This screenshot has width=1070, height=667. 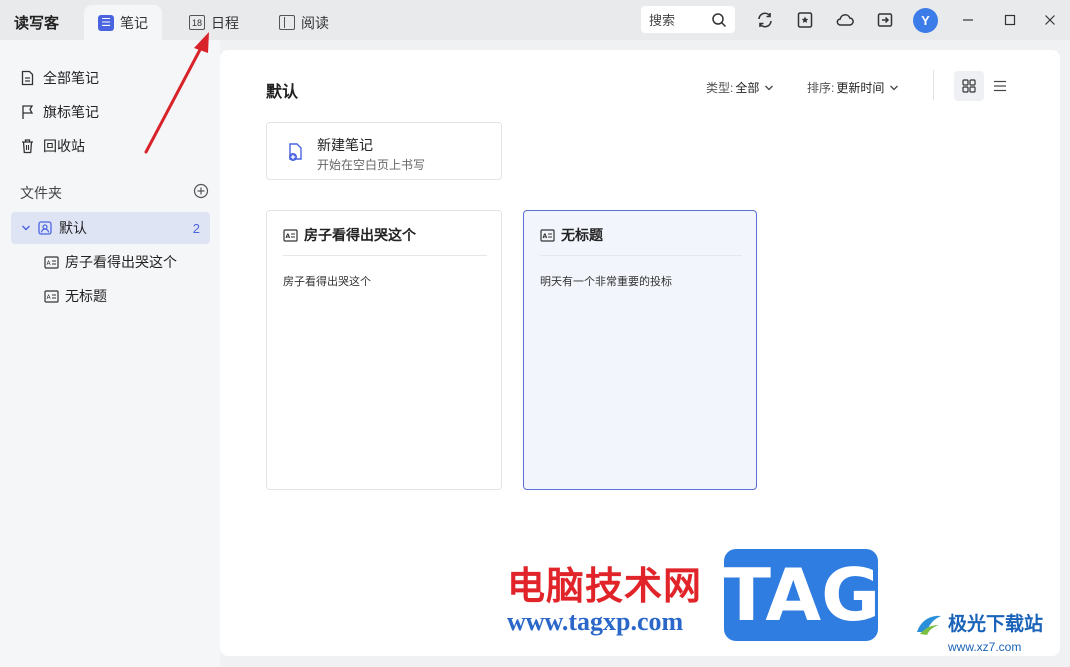 I want to click on watermark-site-url: www.tagxp.com, so click(x=595, y=621).